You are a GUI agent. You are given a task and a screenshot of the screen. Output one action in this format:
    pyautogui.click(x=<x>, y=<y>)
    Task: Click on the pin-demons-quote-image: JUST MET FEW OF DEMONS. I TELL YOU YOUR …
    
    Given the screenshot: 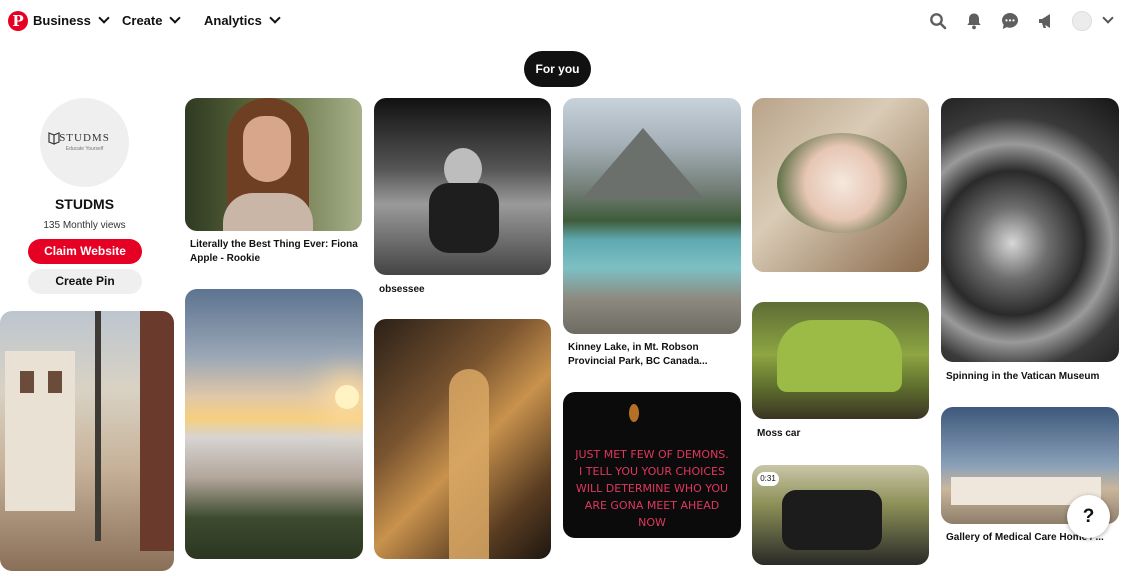 What is the action you would take?
    pyautogui.click(x=652, y=465)
    